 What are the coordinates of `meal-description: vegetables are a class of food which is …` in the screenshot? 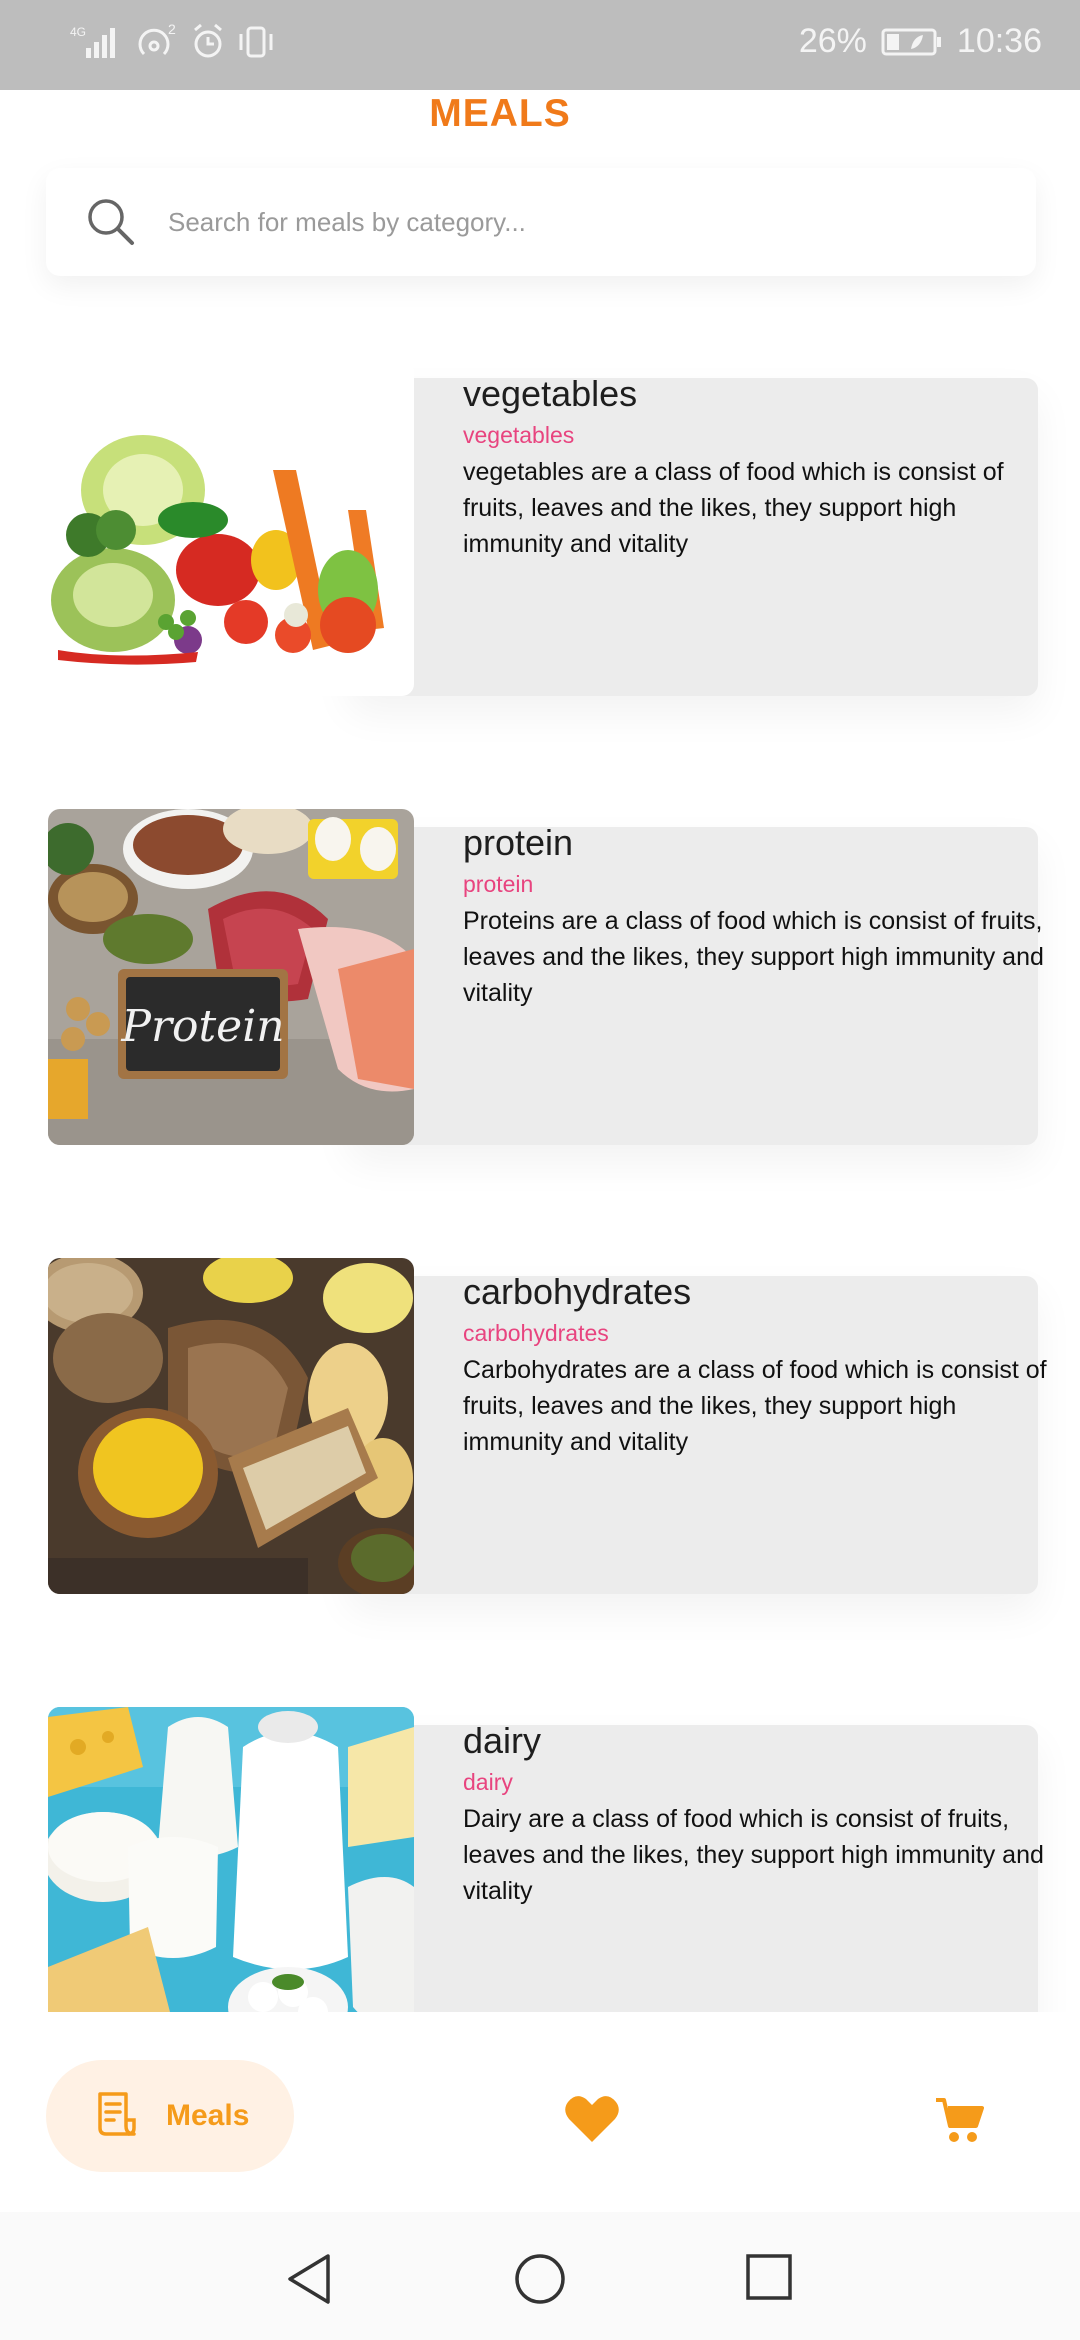 It's located at (733, 508).